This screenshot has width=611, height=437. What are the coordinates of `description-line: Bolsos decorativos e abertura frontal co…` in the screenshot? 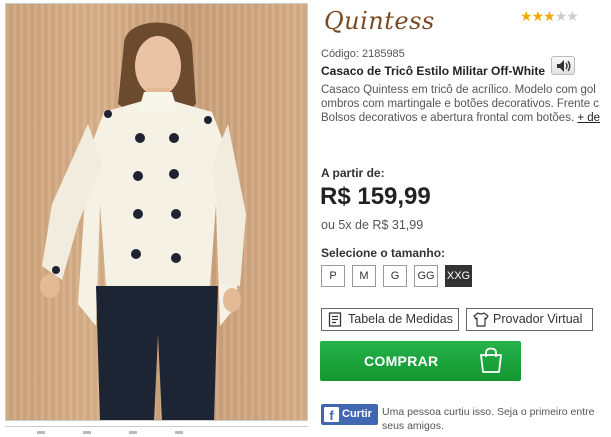 It's located at (448, 118).